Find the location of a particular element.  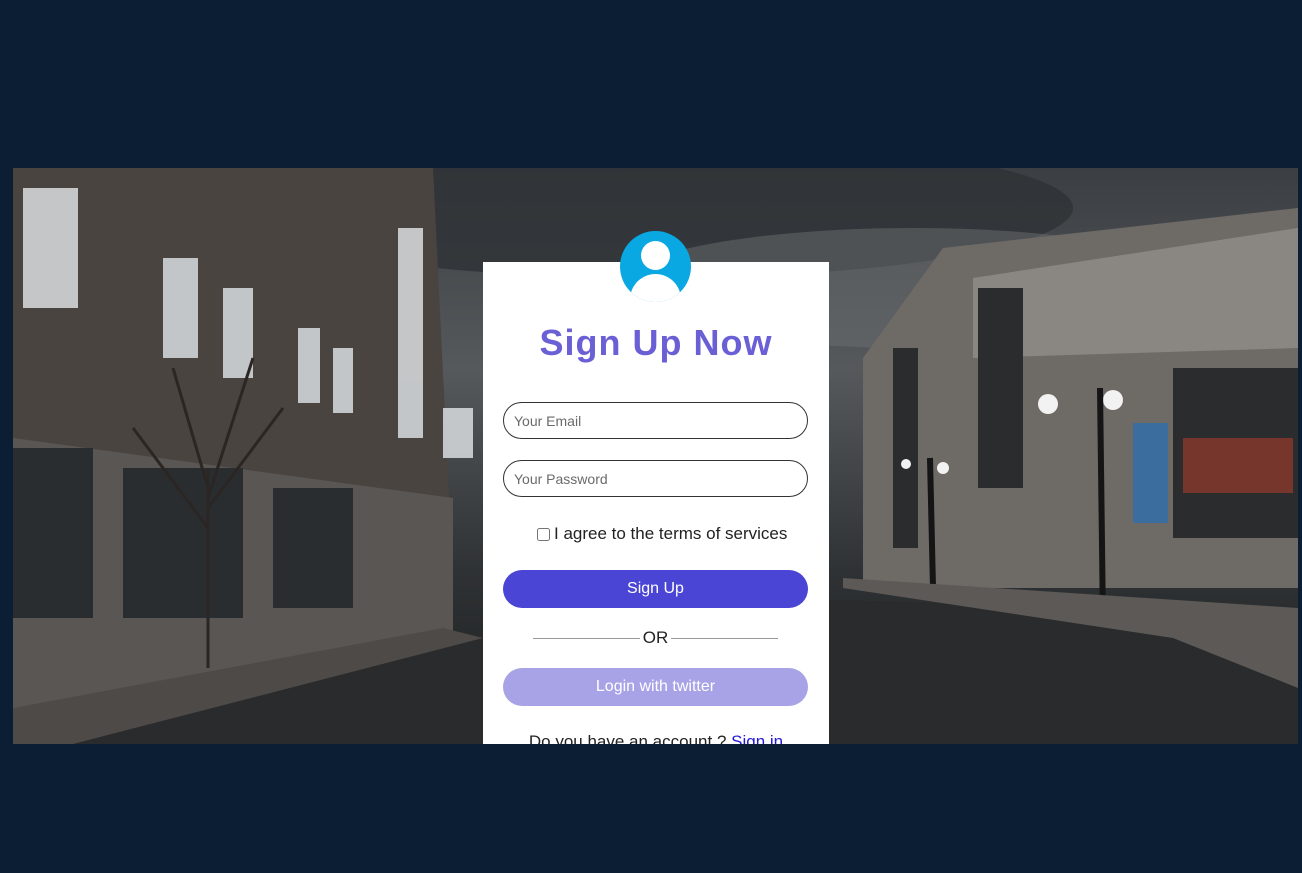

divider-line-left is located at coordinates (586, 638).